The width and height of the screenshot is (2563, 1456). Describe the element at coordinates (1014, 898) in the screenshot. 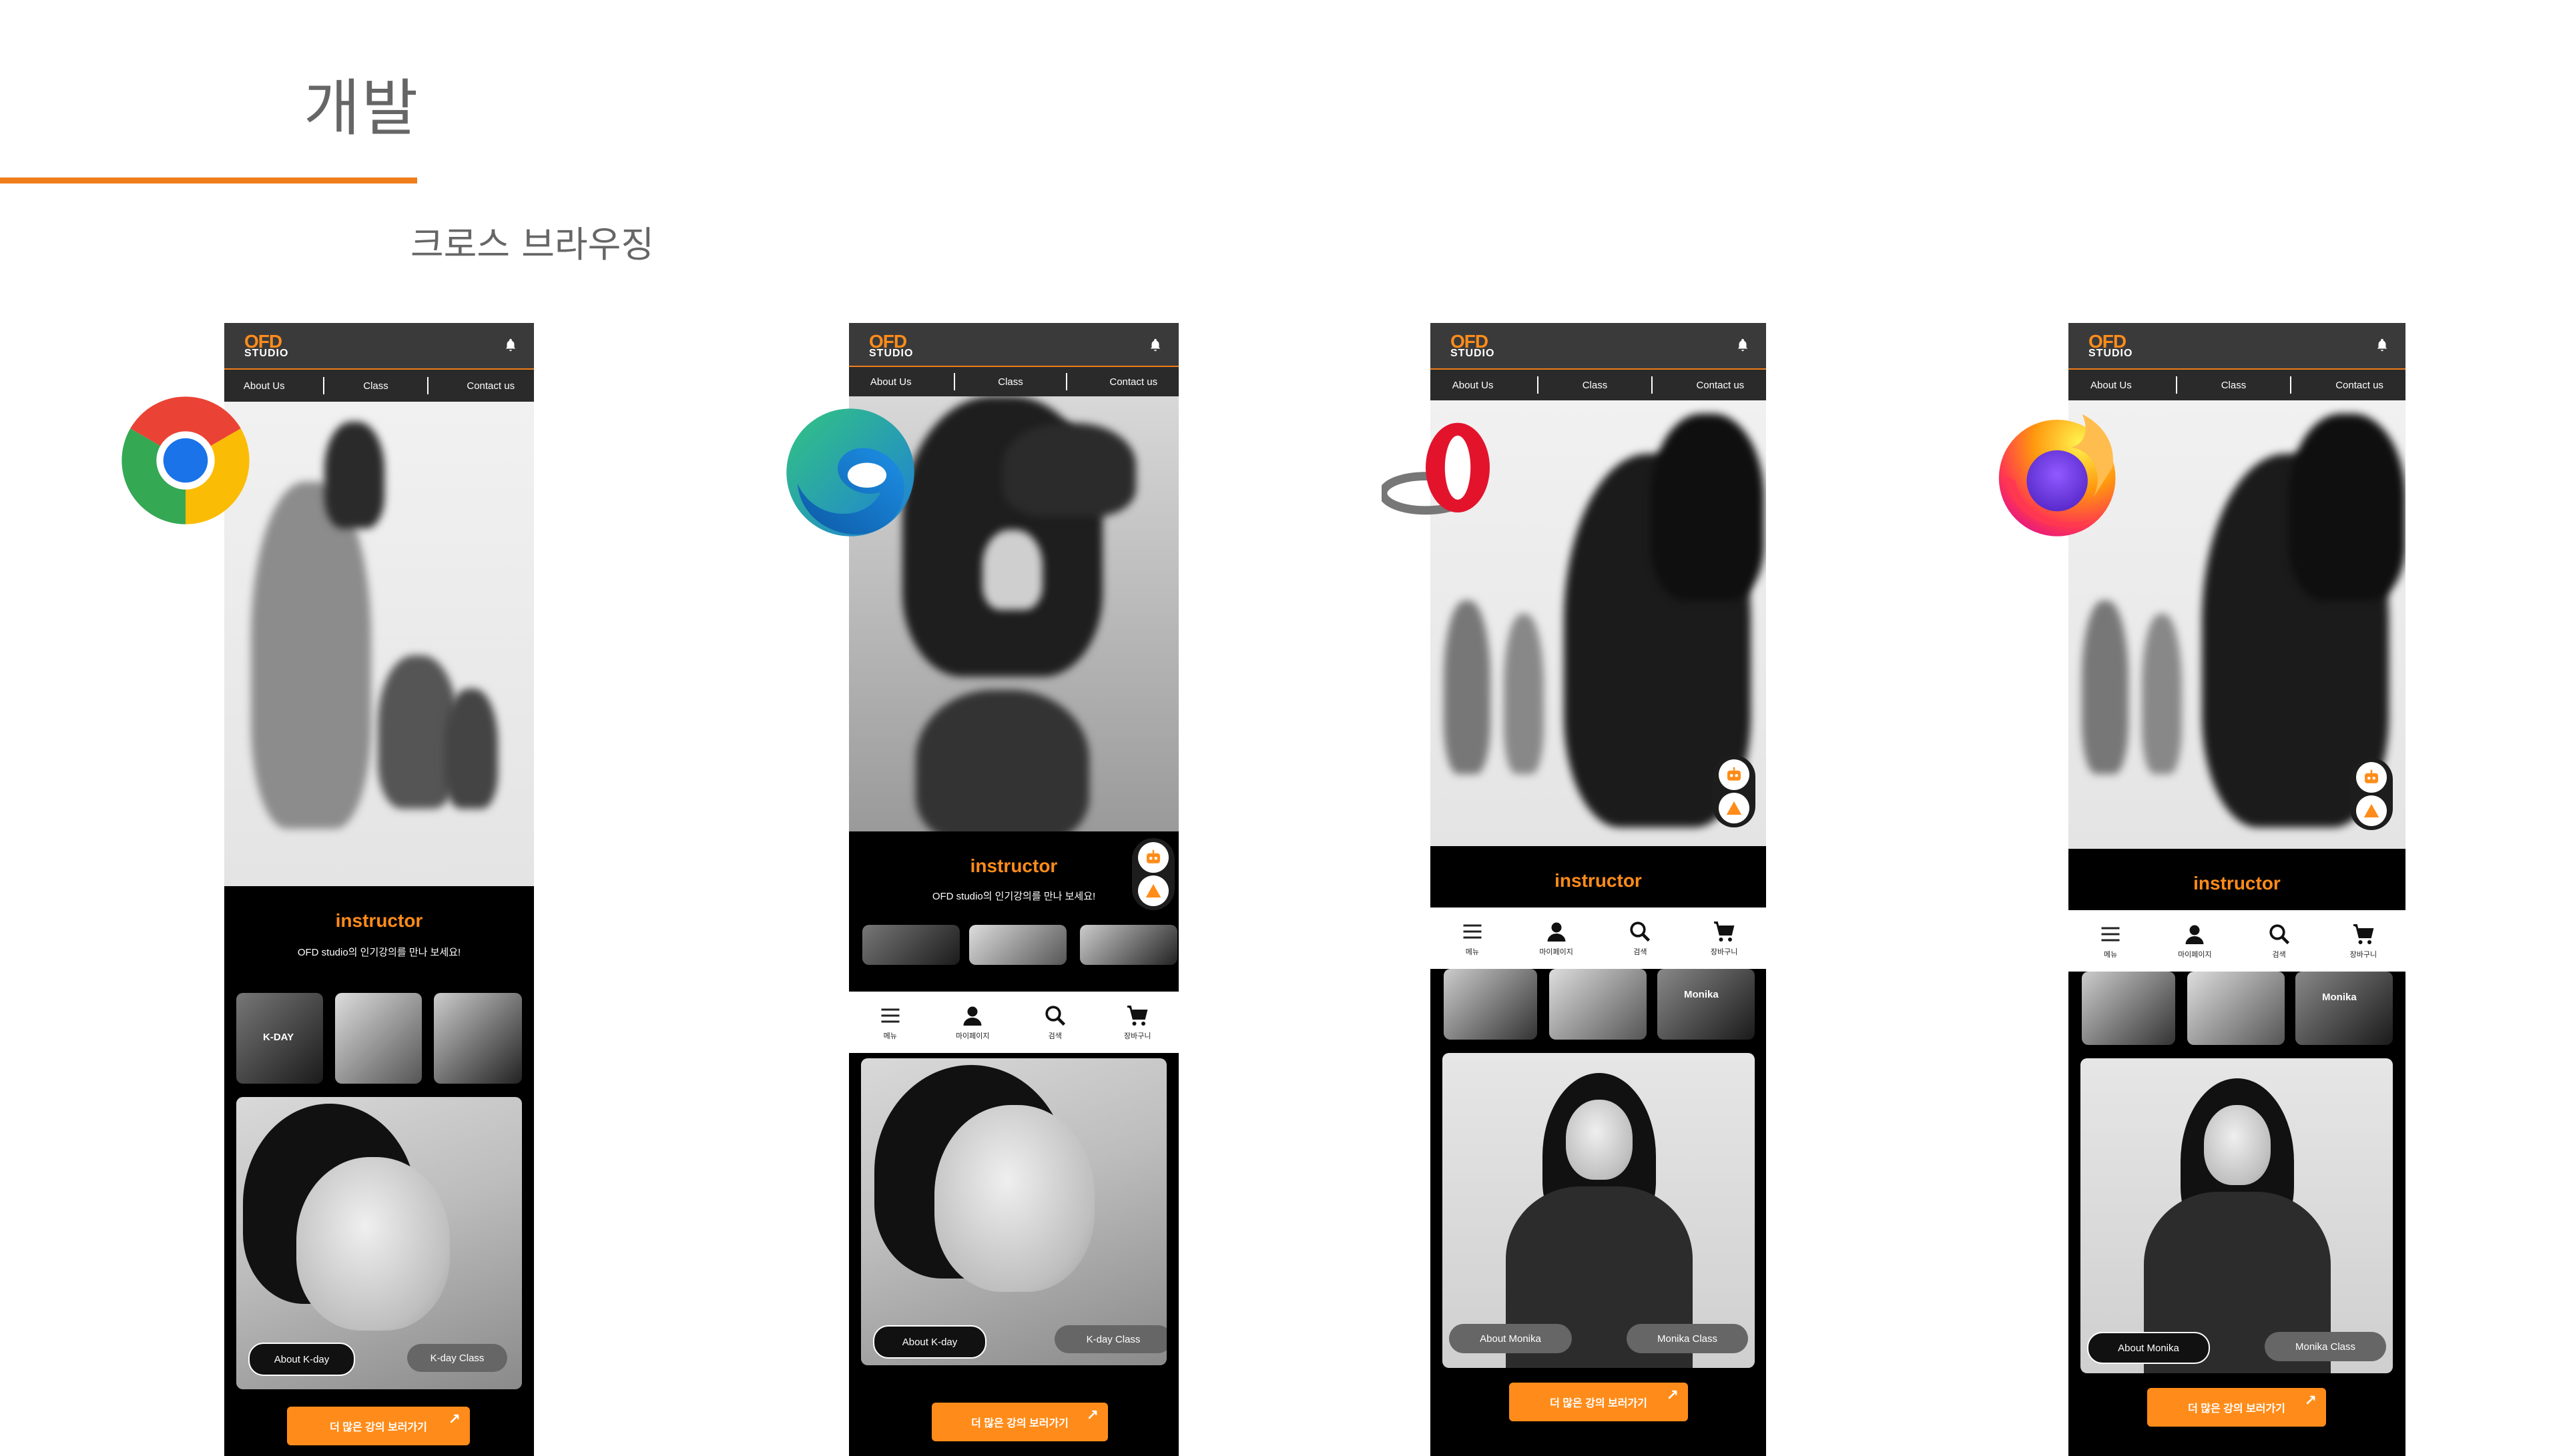

I see `instructor-section: instructor OFD studio의 인기강의를 만나 보세요!` at that location.